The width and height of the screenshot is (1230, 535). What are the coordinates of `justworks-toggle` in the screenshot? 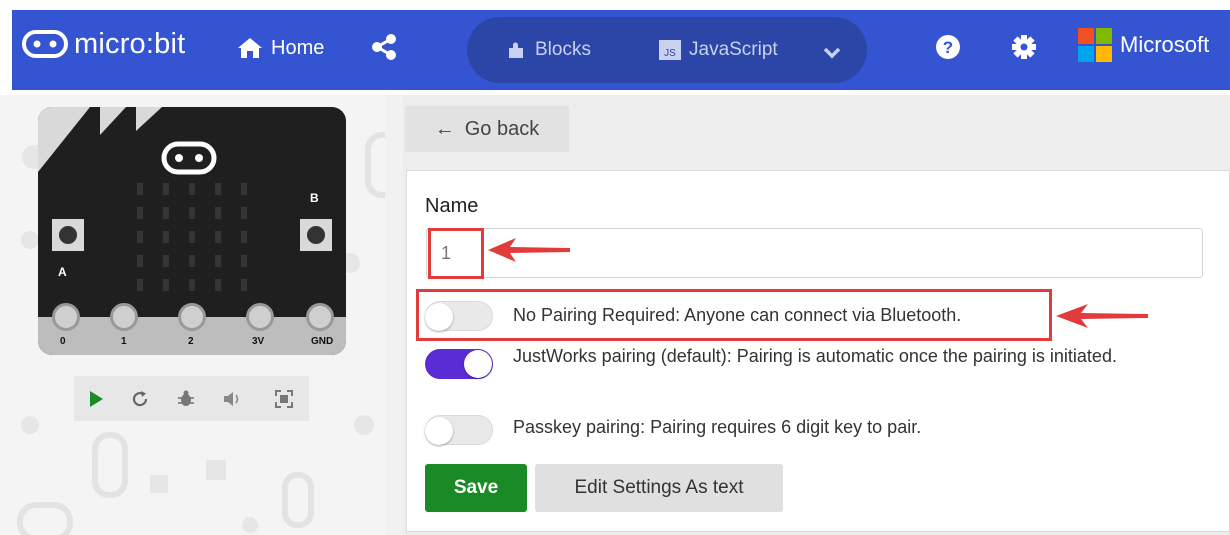 It's located at (459, 364).